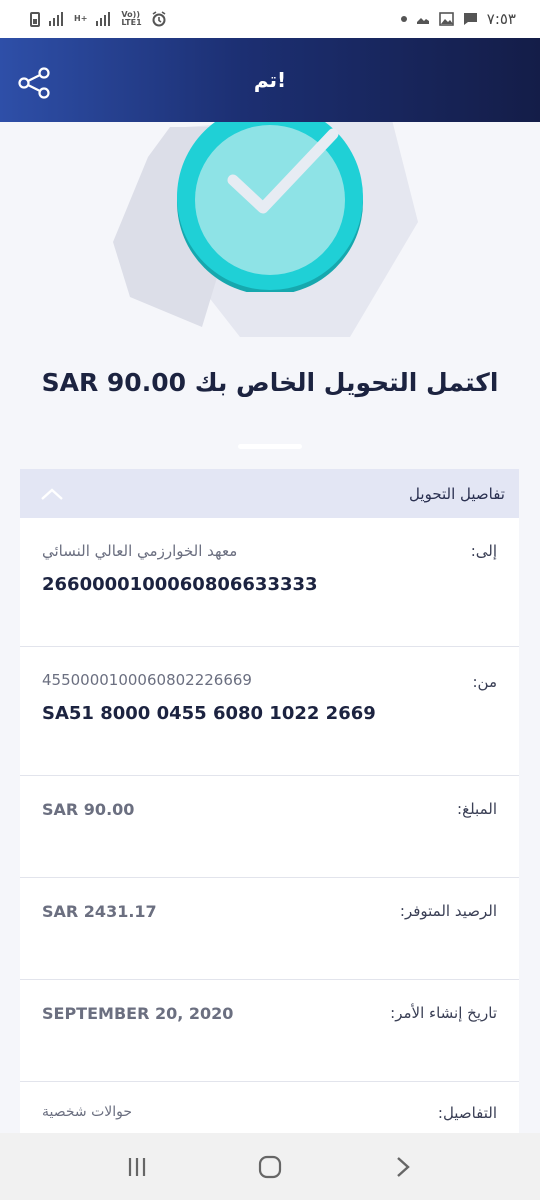  What do you see at coordinates (159, 19) in the screenshot?
I see `alarm-icon` at bounding box center [159, 19].